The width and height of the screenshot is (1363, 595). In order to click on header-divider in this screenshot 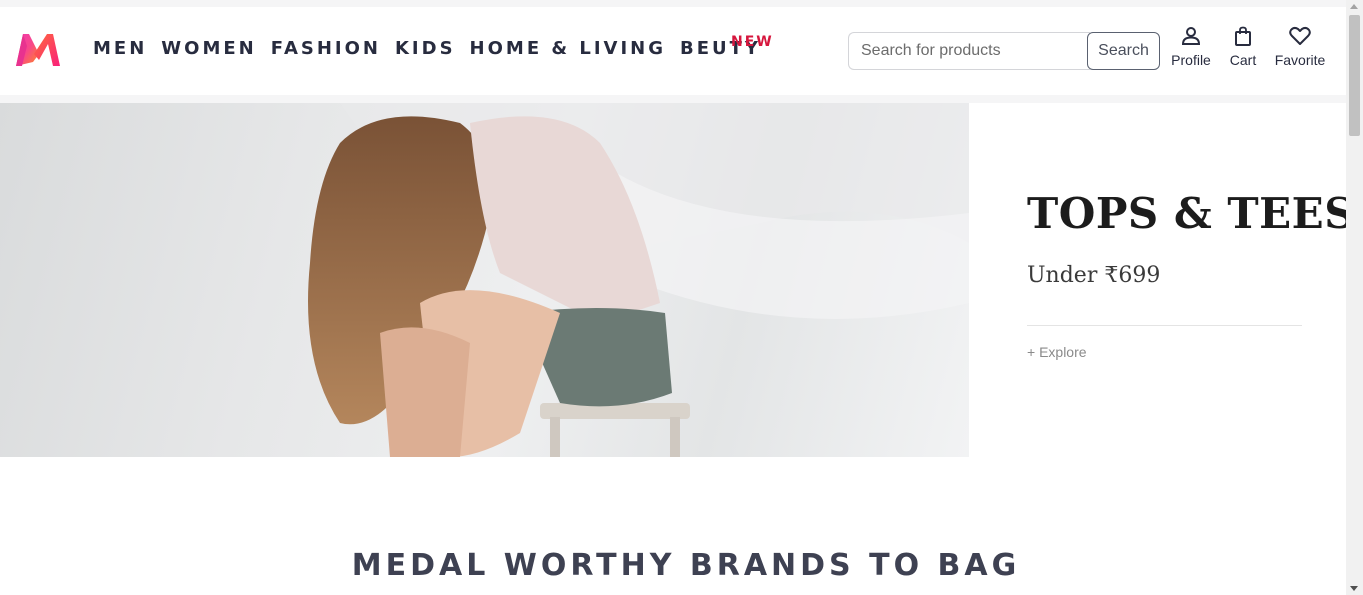, I will do `click(673, 99)`.